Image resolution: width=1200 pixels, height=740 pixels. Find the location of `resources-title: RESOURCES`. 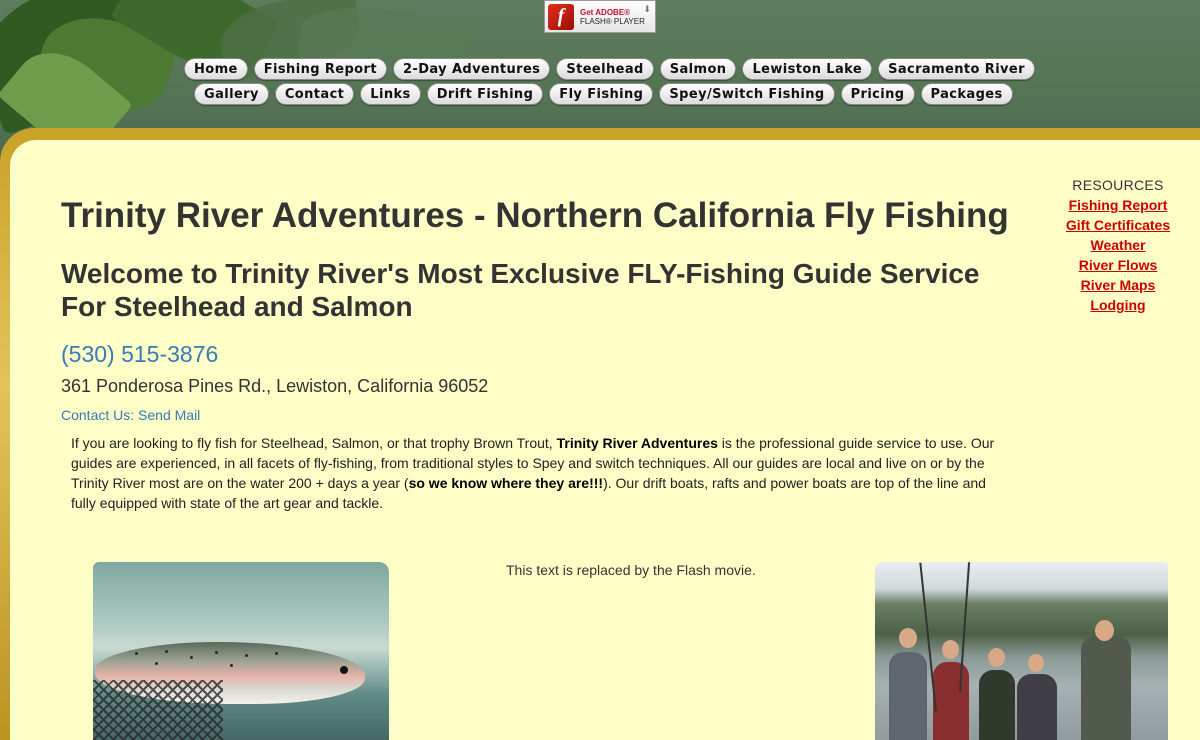

resources-title: RESOURCES is located at coordinates (1118, 185).